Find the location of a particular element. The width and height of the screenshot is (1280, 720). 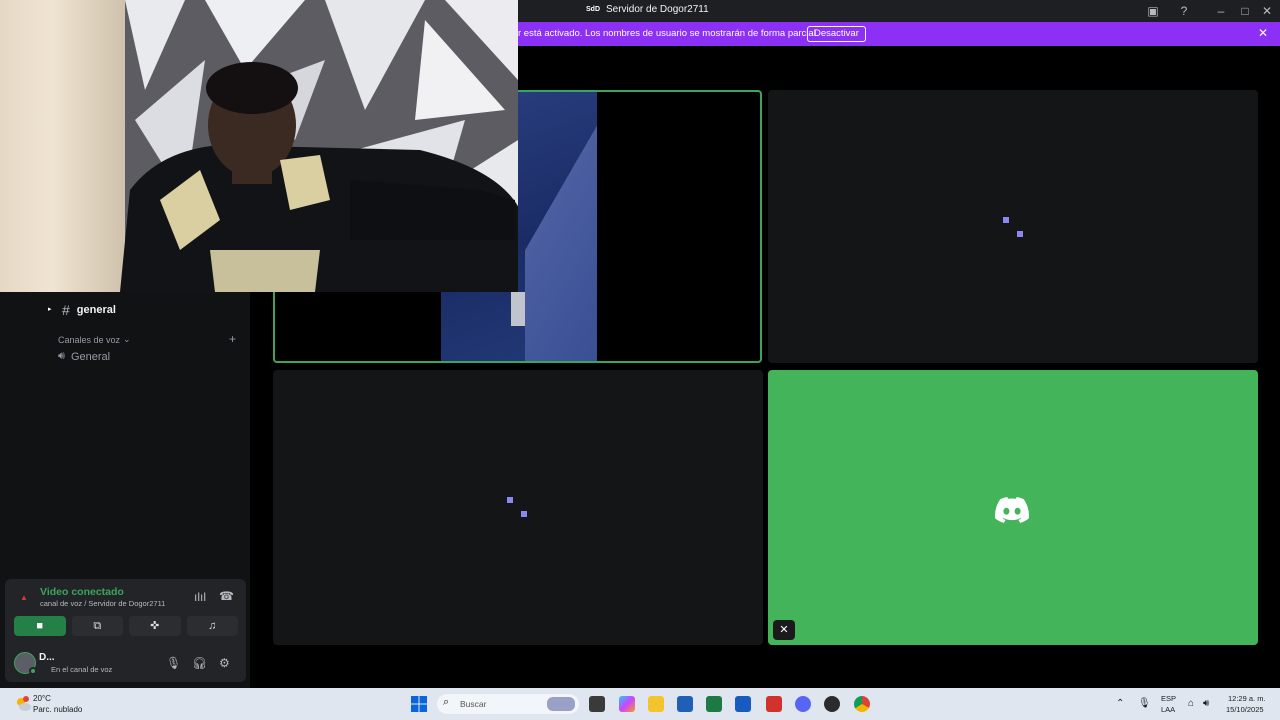

text-channel-icon: # is located at coordinates (66, 310).